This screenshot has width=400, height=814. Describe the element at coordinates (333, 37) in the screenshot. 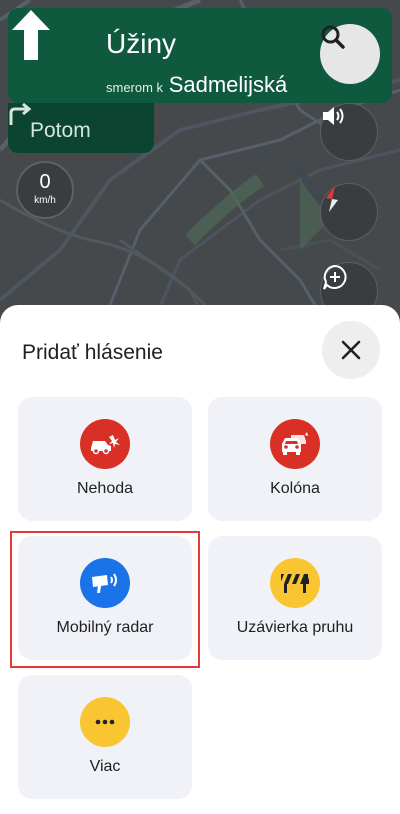

I see `search-icon` at that location.